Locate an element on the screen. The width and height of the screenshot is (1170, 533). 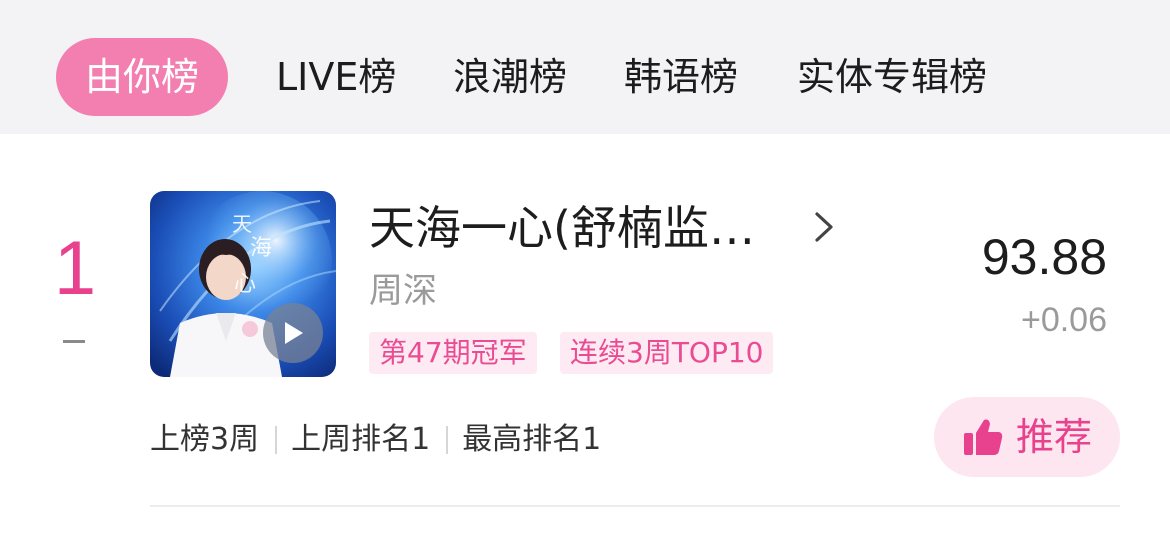
recommend-label: 推荐 is located at coordinates (1053, 437).